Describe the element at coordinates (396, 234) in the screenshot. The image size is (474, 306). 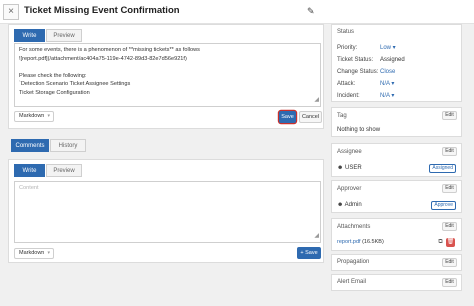
I see `attachments-section: Attachments Edit report.pdf (16.5KB) ⧉ 🗑` at that location.